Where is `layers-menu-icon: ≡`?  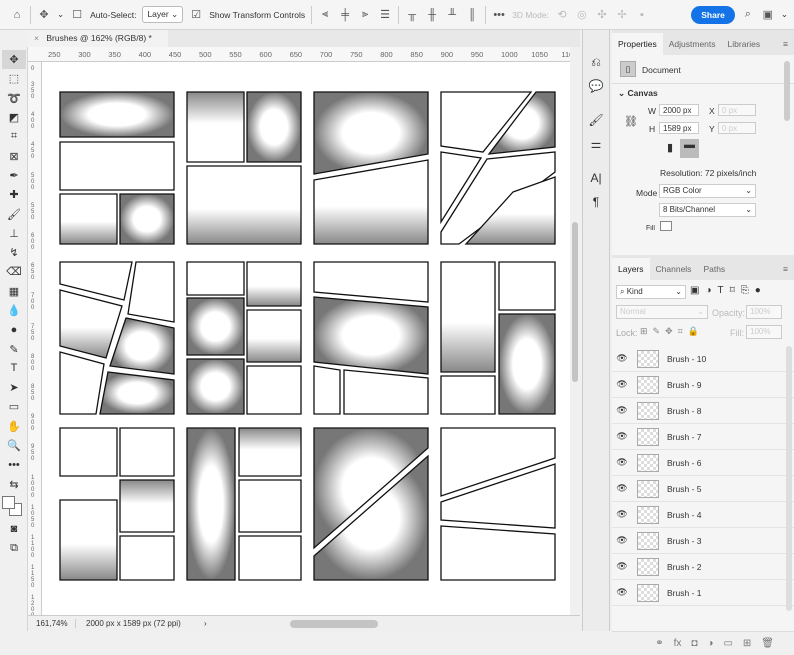 layers-menu-icon: ≡ is located at coordinates (785, 269).